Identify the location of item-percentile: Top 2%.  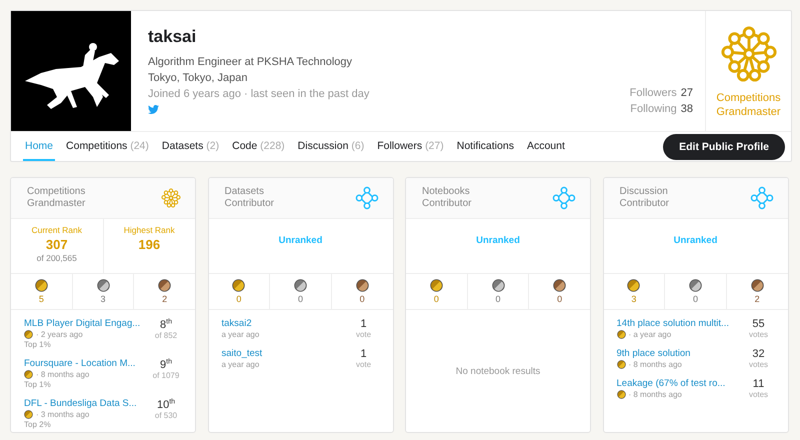
(38, 424).